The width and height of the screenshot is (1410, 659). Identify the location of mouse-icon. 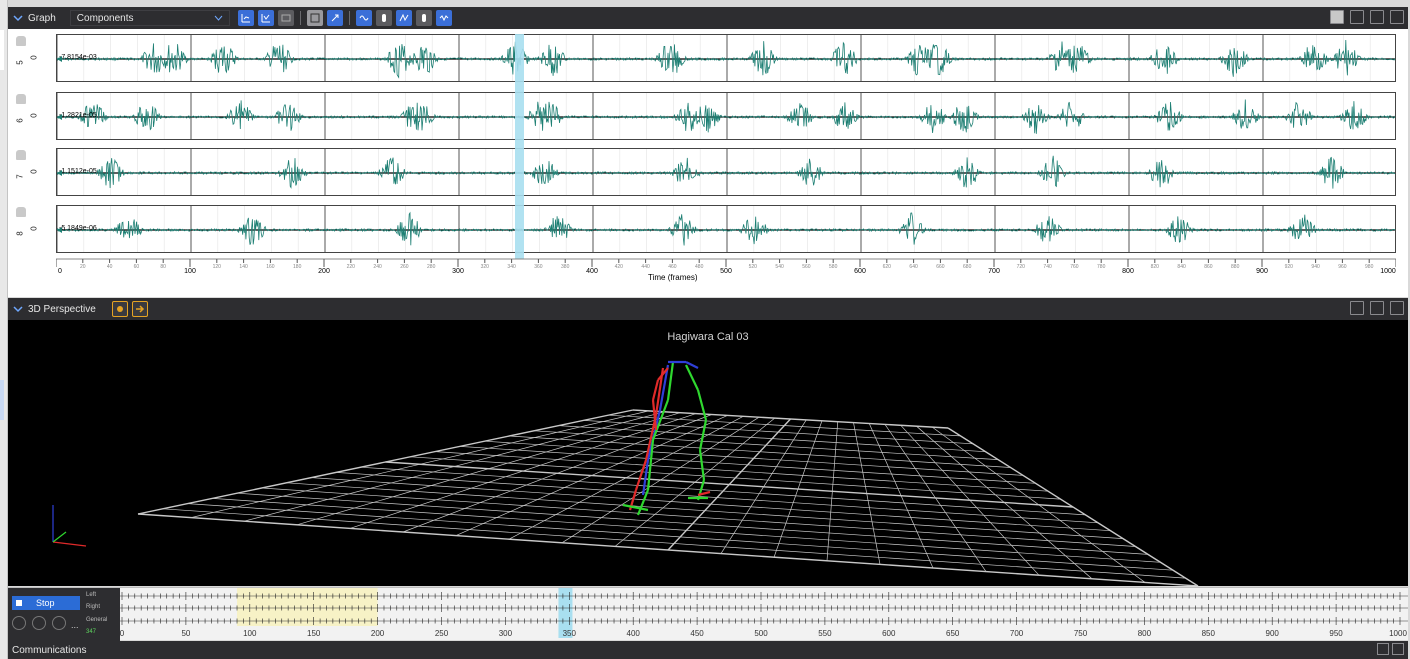
(423, 18).